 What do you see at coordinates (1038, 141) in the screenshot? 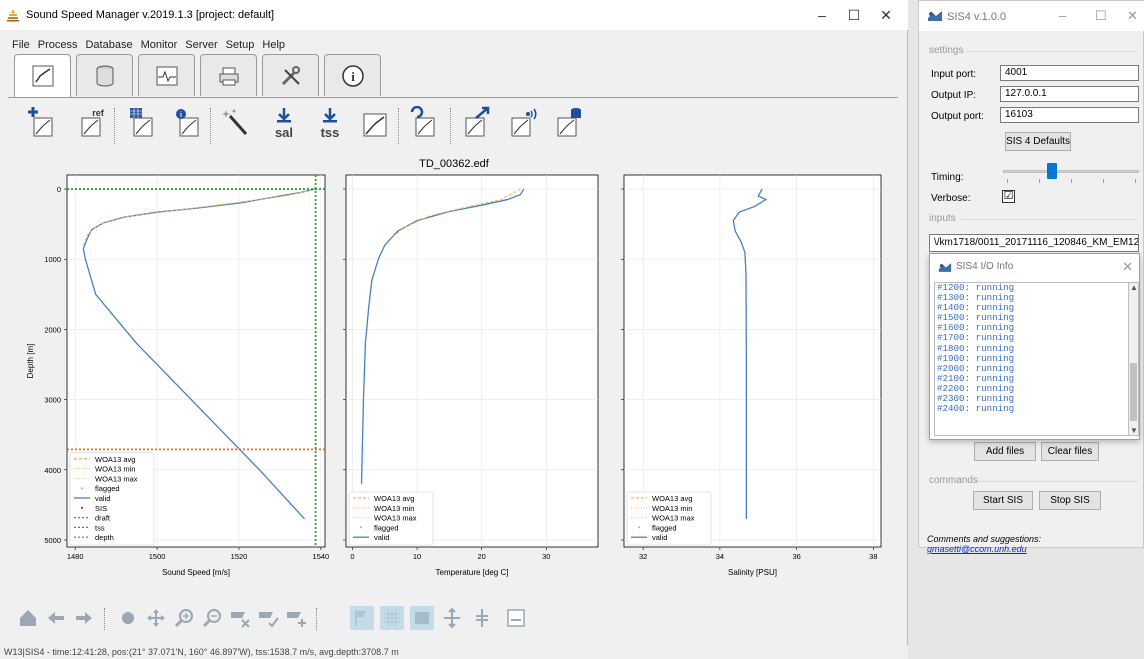
I see `sis4-defaults-button: SIS 4 Defaults` at bounding box center [1038, 141].